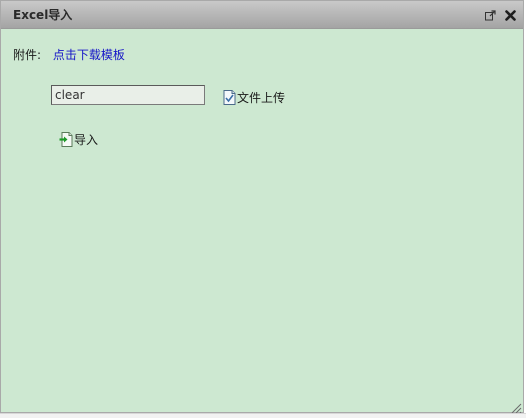 The image size is (526, 418). I want to click on close-icon, so click(510, 15).